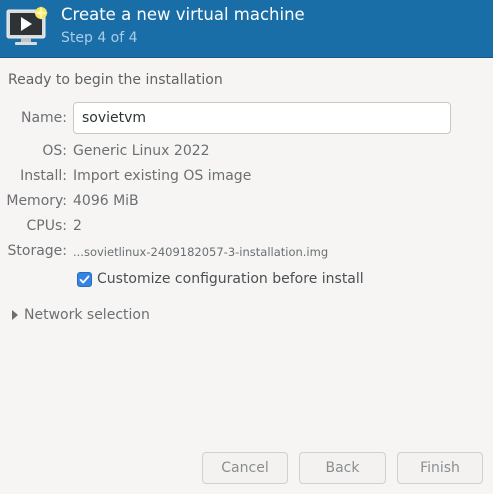 The height and width of the screenshot is (494, 493). Describe the element at coordinates (162, 176) in the screenshot. I see `install-value: Import existing OS image` at that location.